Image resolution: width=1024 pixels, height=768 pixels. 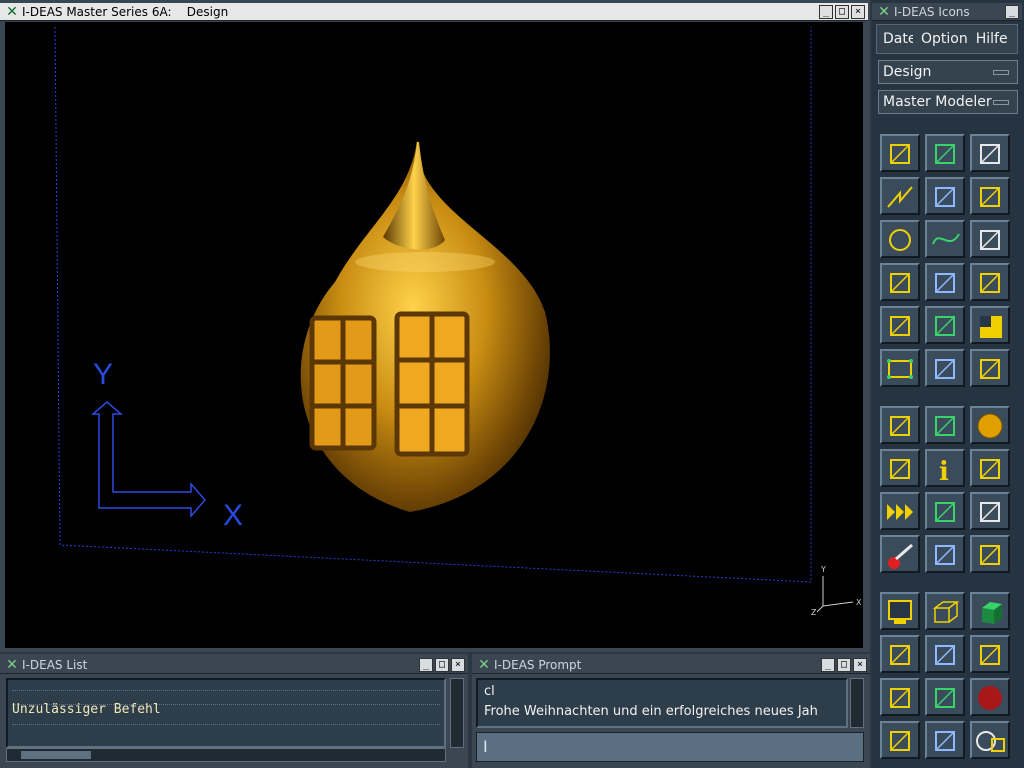 What do you see at coordinates (990, 425) in the screenshot?
I see `mesh-sphere-icon` at bounding box center [990, 425].